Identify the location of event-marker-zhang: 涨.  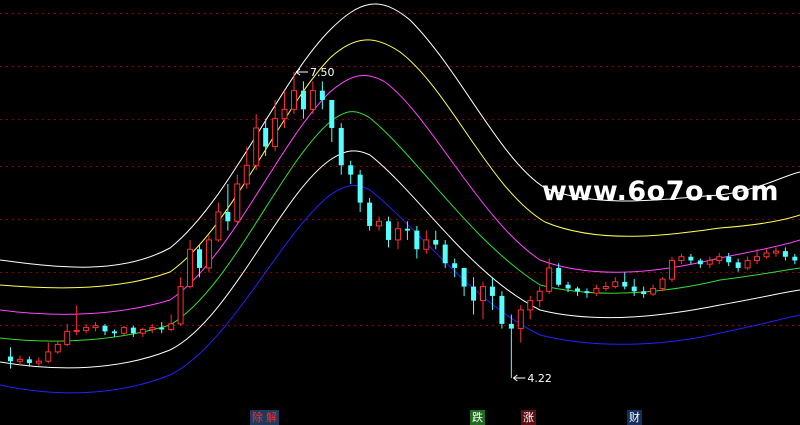
(528, 417).